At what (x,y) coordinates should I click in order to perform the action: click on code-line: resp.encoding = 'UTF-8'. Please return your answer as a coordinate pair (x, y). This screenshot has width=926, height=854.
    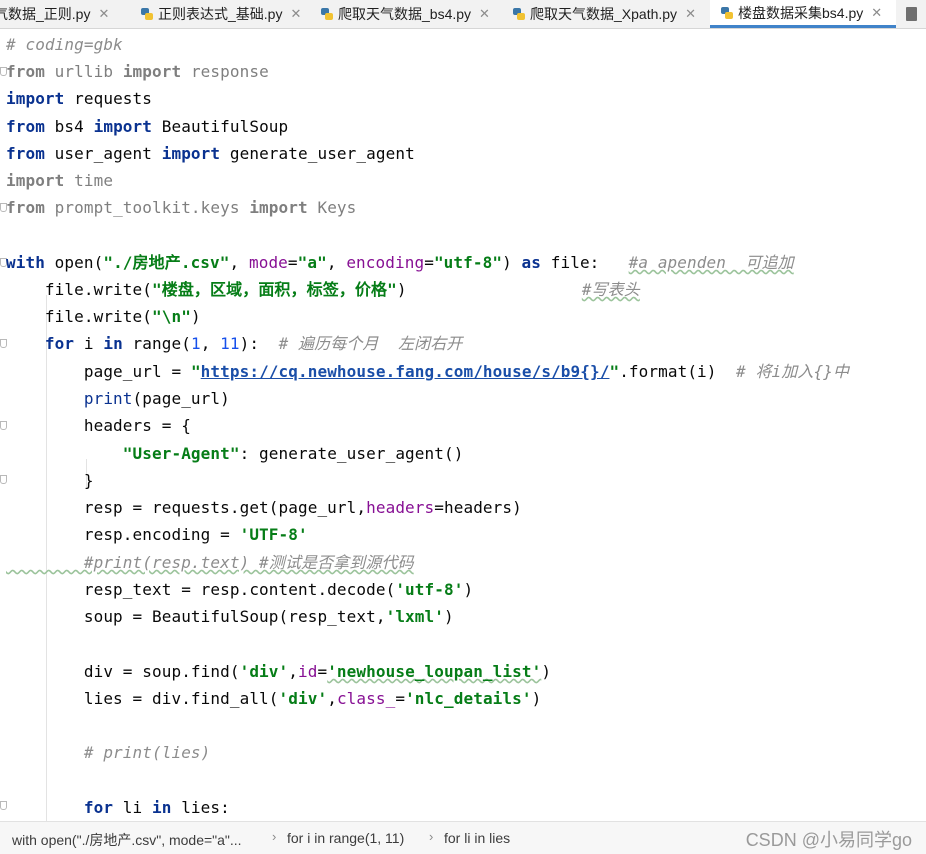
    Looking at the image, I should click on (157, 534).